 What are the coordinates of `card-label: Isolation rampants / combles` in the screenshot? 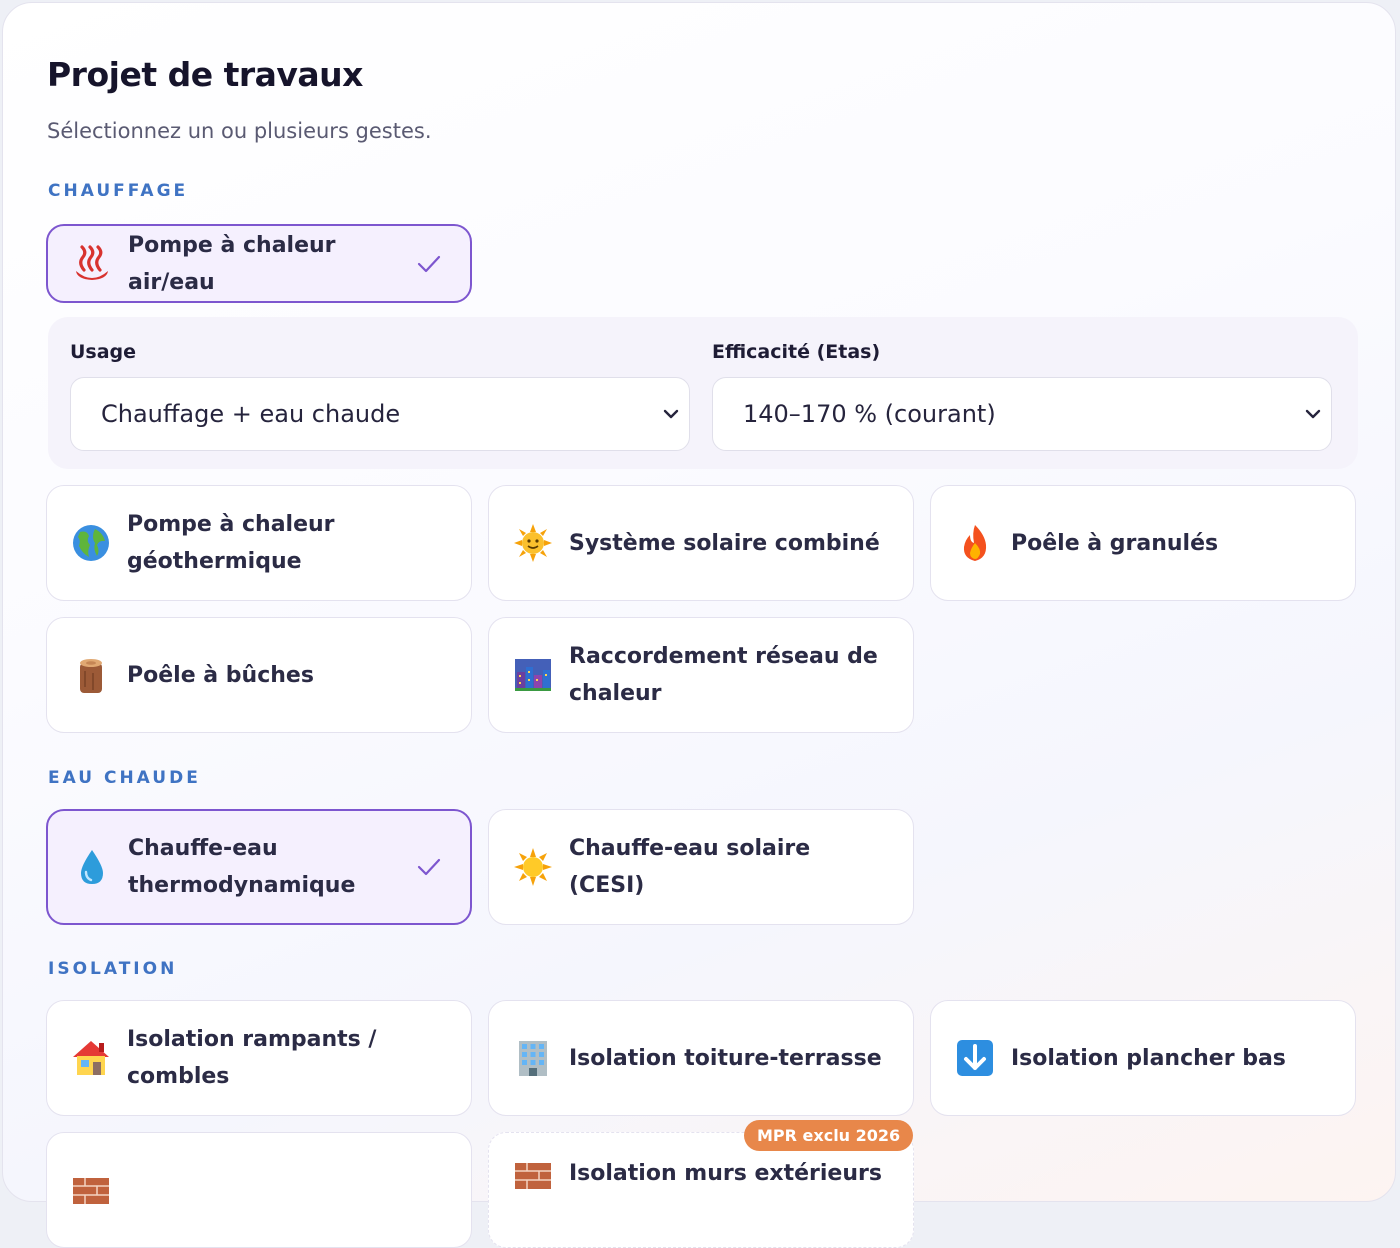 It's located at (252, 1058).